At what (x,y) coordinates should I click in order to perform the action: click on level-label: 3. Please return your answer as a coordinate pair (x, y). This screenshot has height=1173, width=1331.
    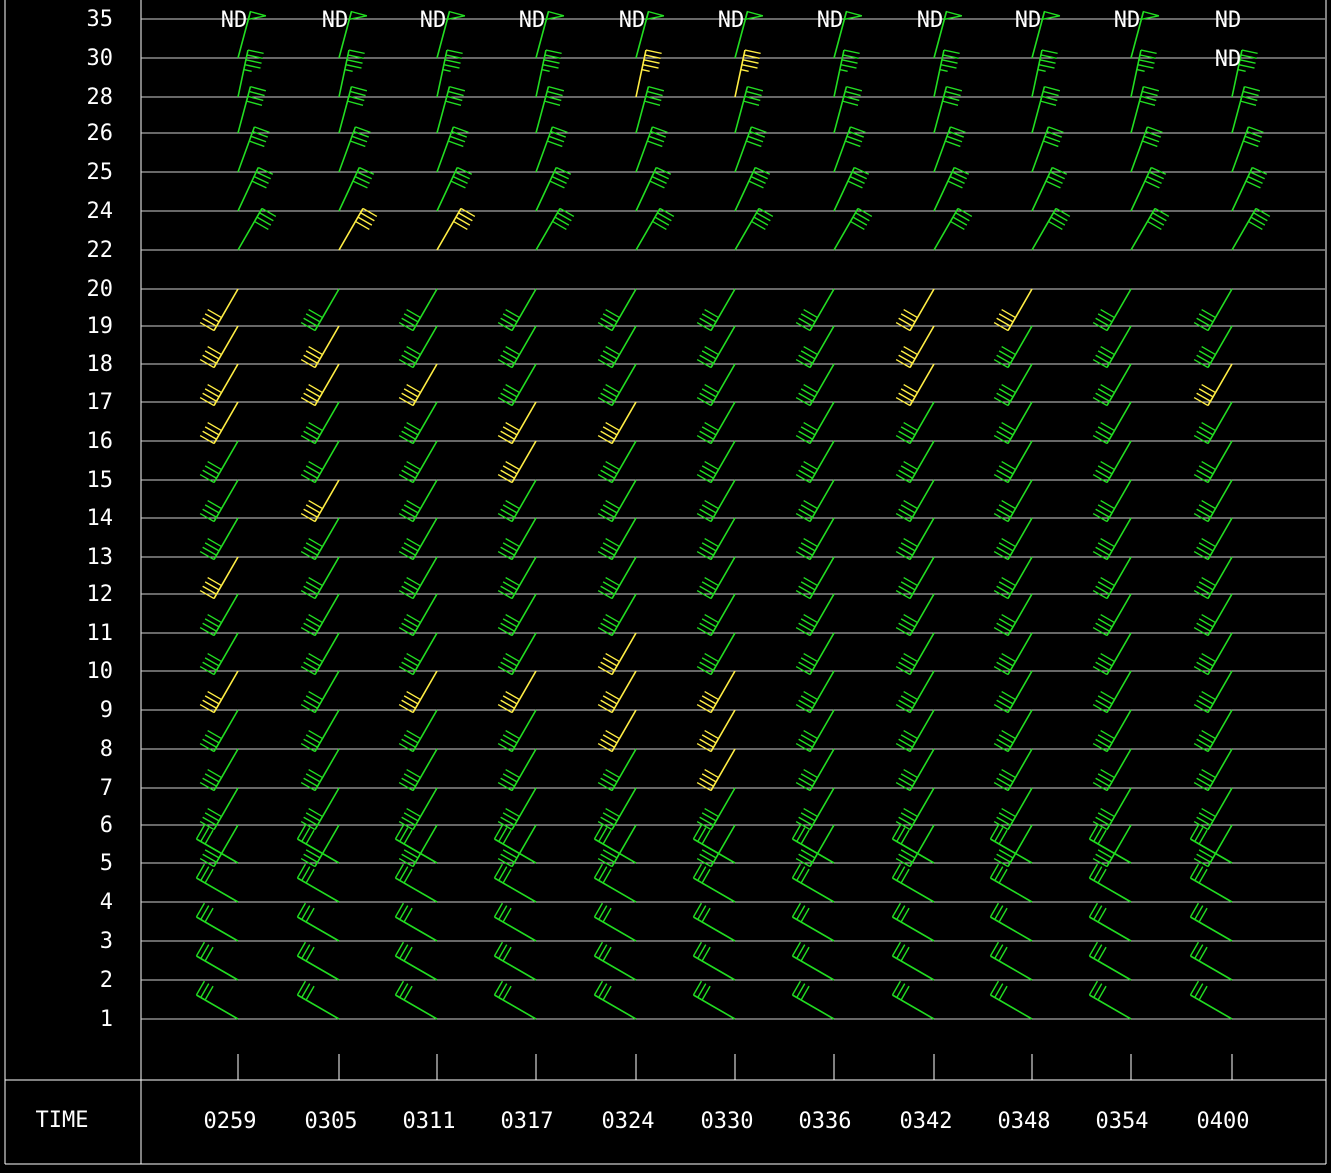
    Looking at the image, I should click on (106, 941).